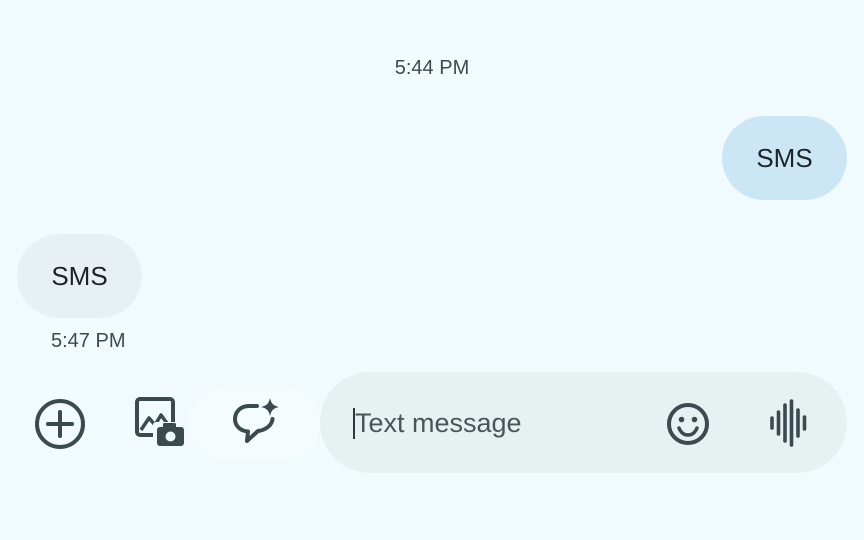 The image size is (864, 540). I want to click on message-timestamp: 5:47 PM, so click(88, 341).